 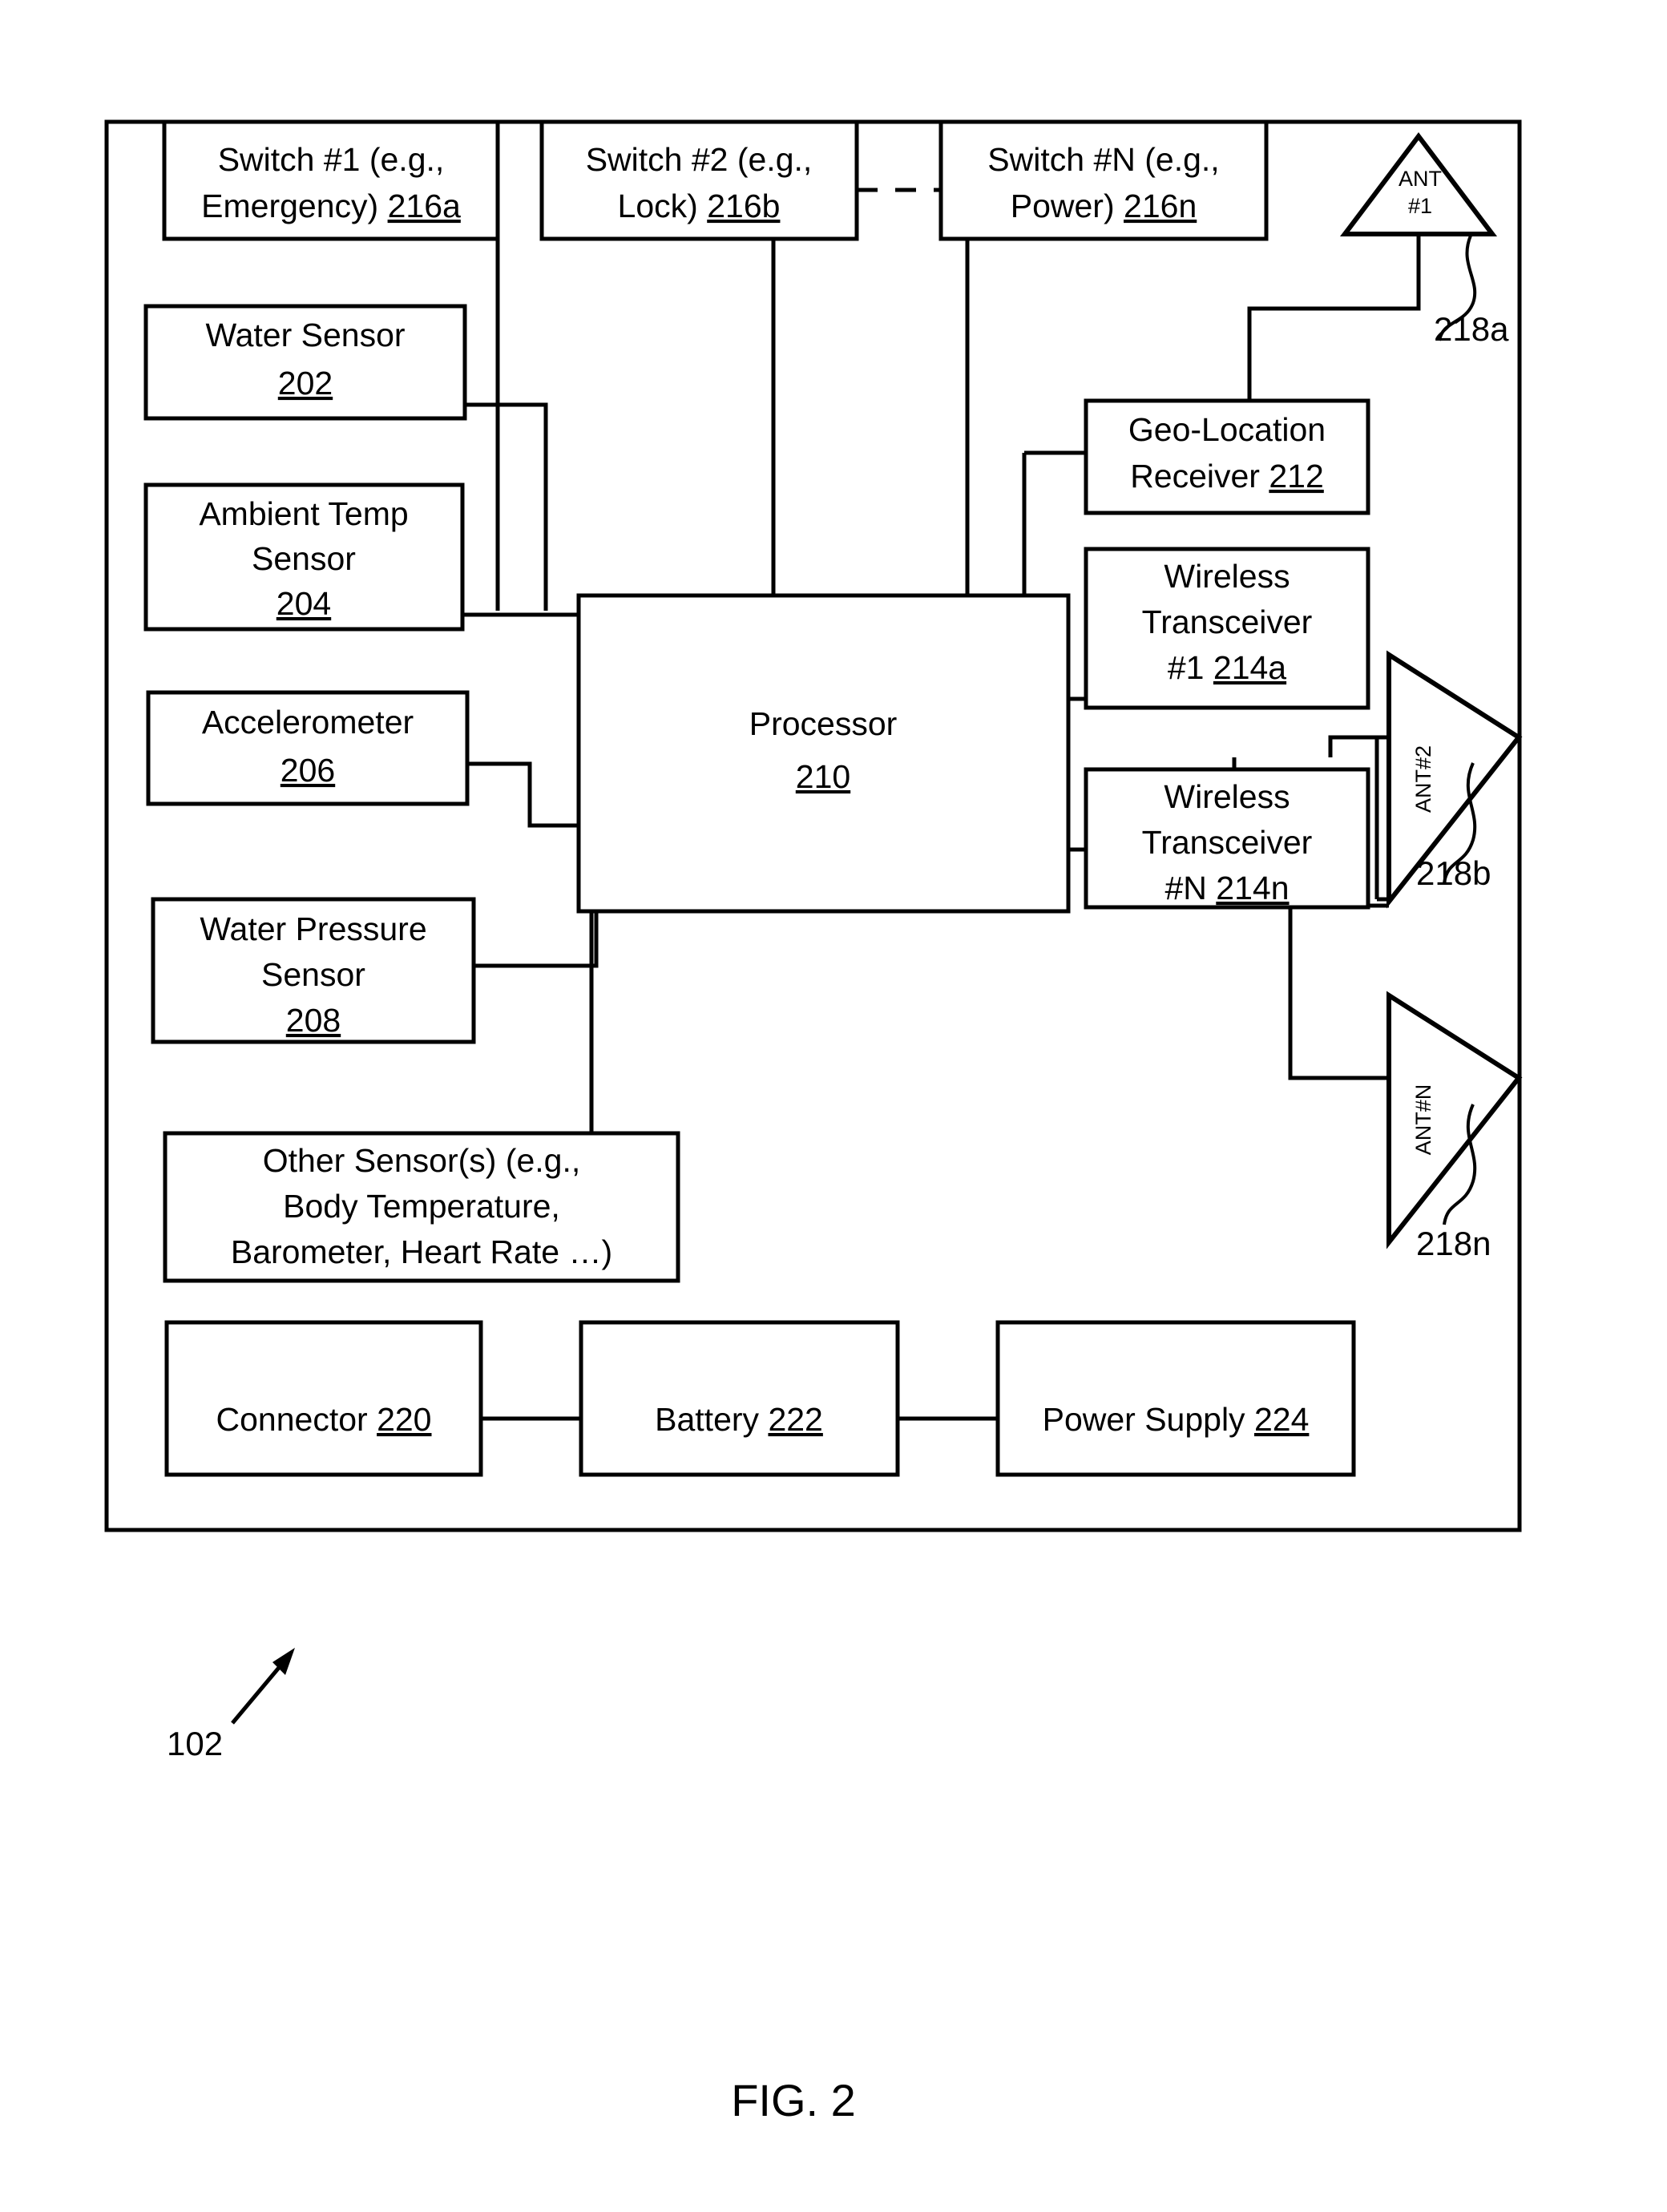 I want to click on transceiverN-line3-text: #N, so click(x=1185, y=888).